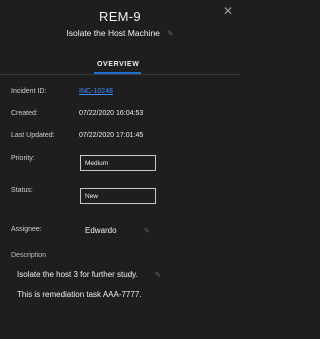 This screenshot has width=320, height=339. Describe the element at coordinates (158, 275) in the screenshot. I see `edit-description-pencil-icon: ✎` at that location.